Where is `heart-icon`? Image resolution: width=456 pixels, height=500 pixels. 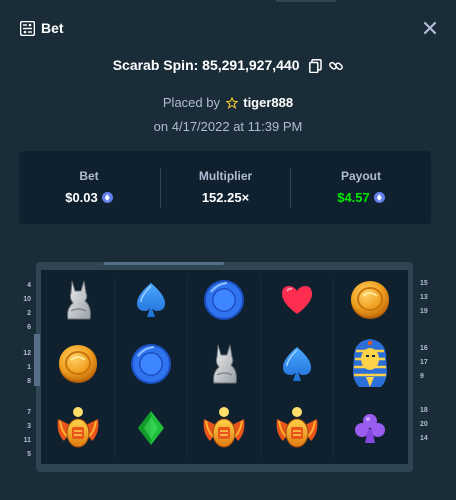 heart-icon is located at coordinates (297, 302).